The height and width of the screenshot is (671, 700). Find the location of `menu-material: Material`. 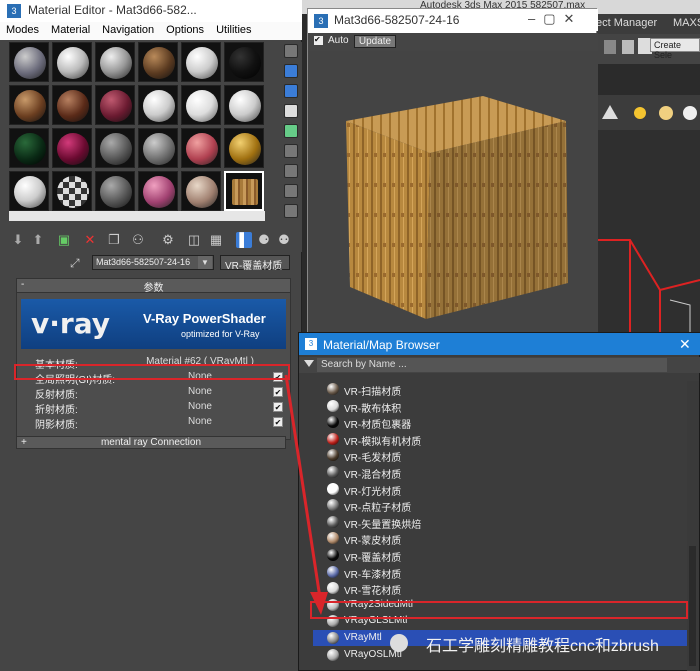

menu-material: Material is located at coordinates (70, 29).